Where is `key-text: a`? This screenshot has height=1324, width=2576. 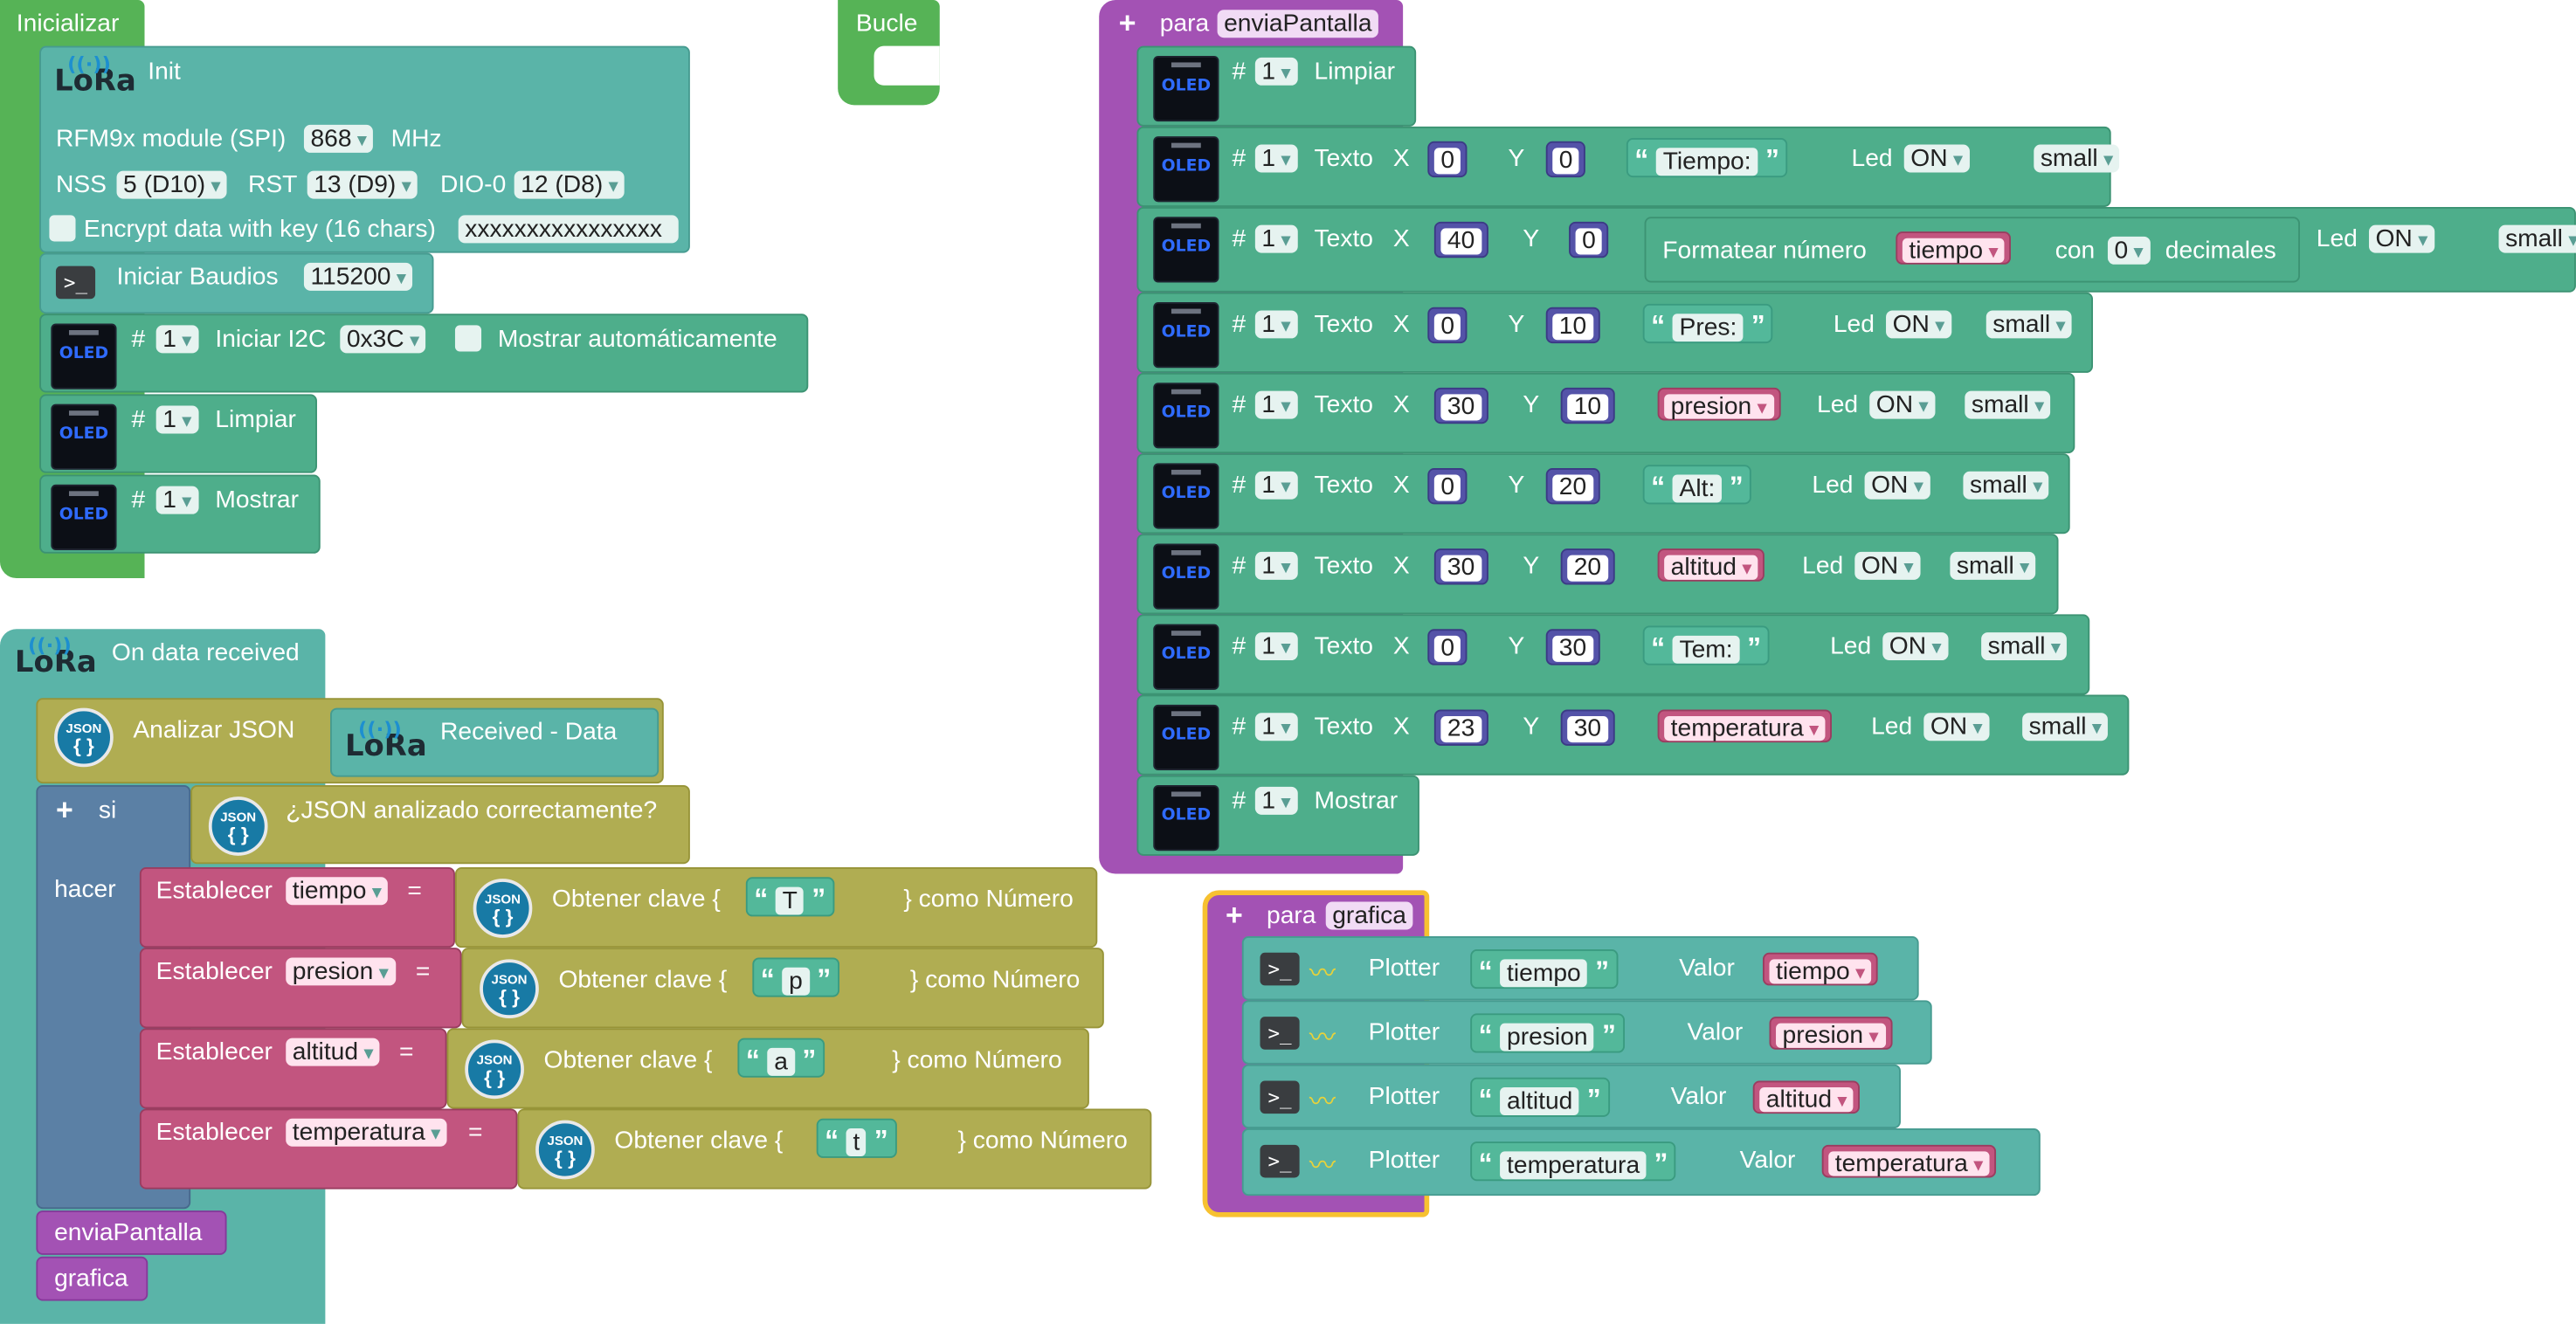 key-text: a is located at coordinates (781, 1061).